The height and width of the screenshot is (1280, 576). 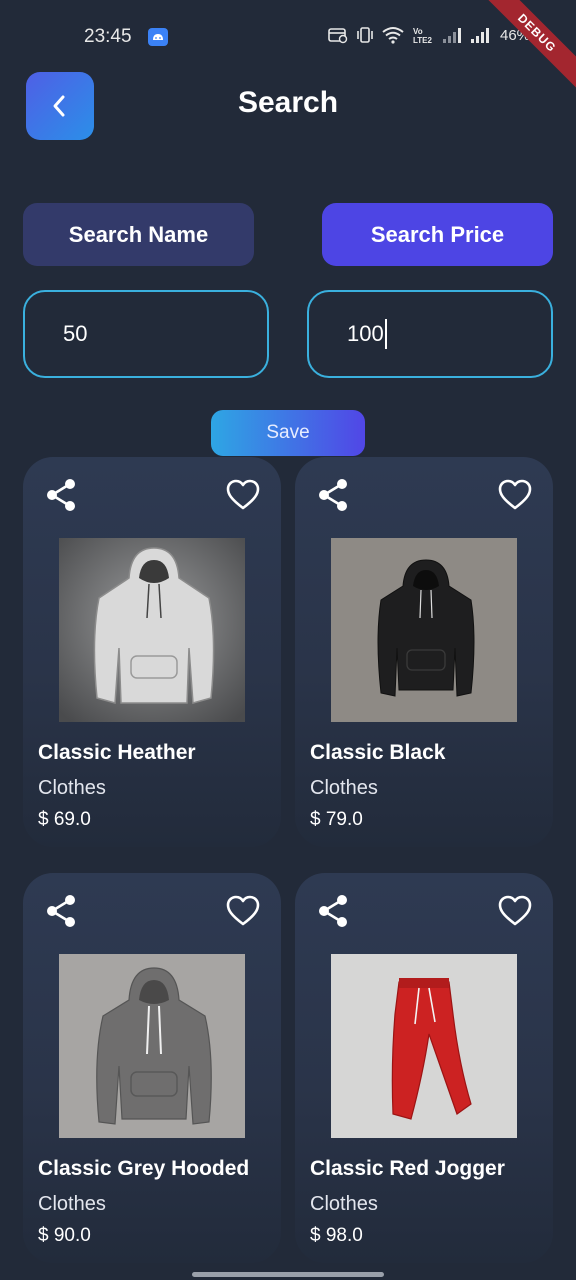 I want to click on product-price: $ 69.0, so click(x=64, y=819).